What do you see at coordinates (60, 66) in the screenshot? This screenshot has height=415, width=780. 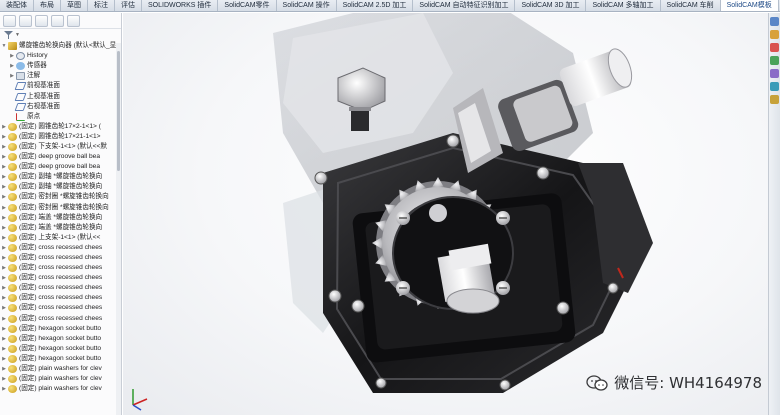 I see `tree-item: ▶ 传感器` at bounding box center [60, 66].